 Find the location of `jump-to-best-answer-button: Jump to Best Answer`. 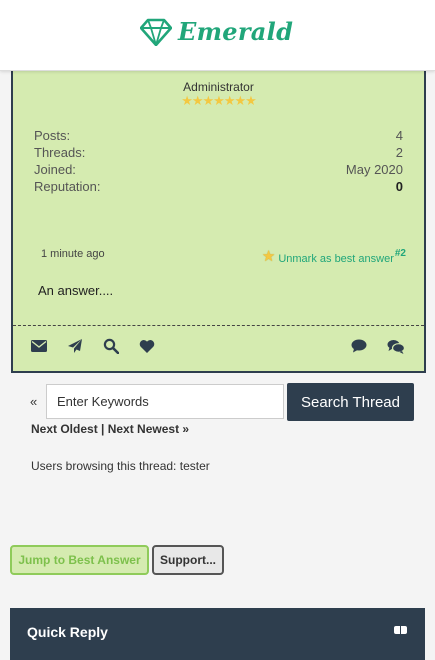

jump-to-best-answer-button: Jump to Best Answer is located at coordinates (79, 560).